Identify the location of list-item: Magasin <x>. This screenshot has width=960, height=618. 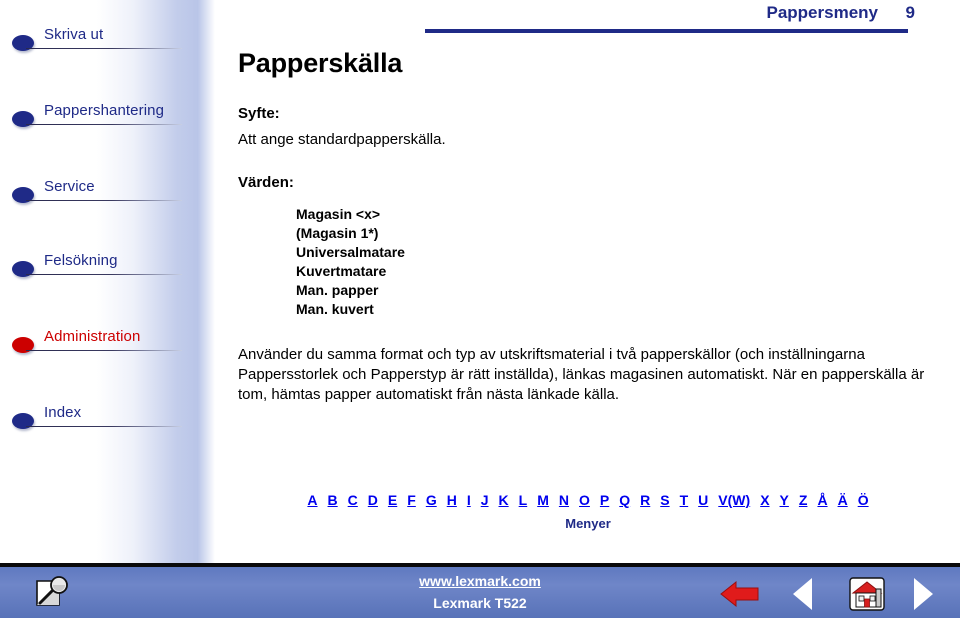
(338, 214).